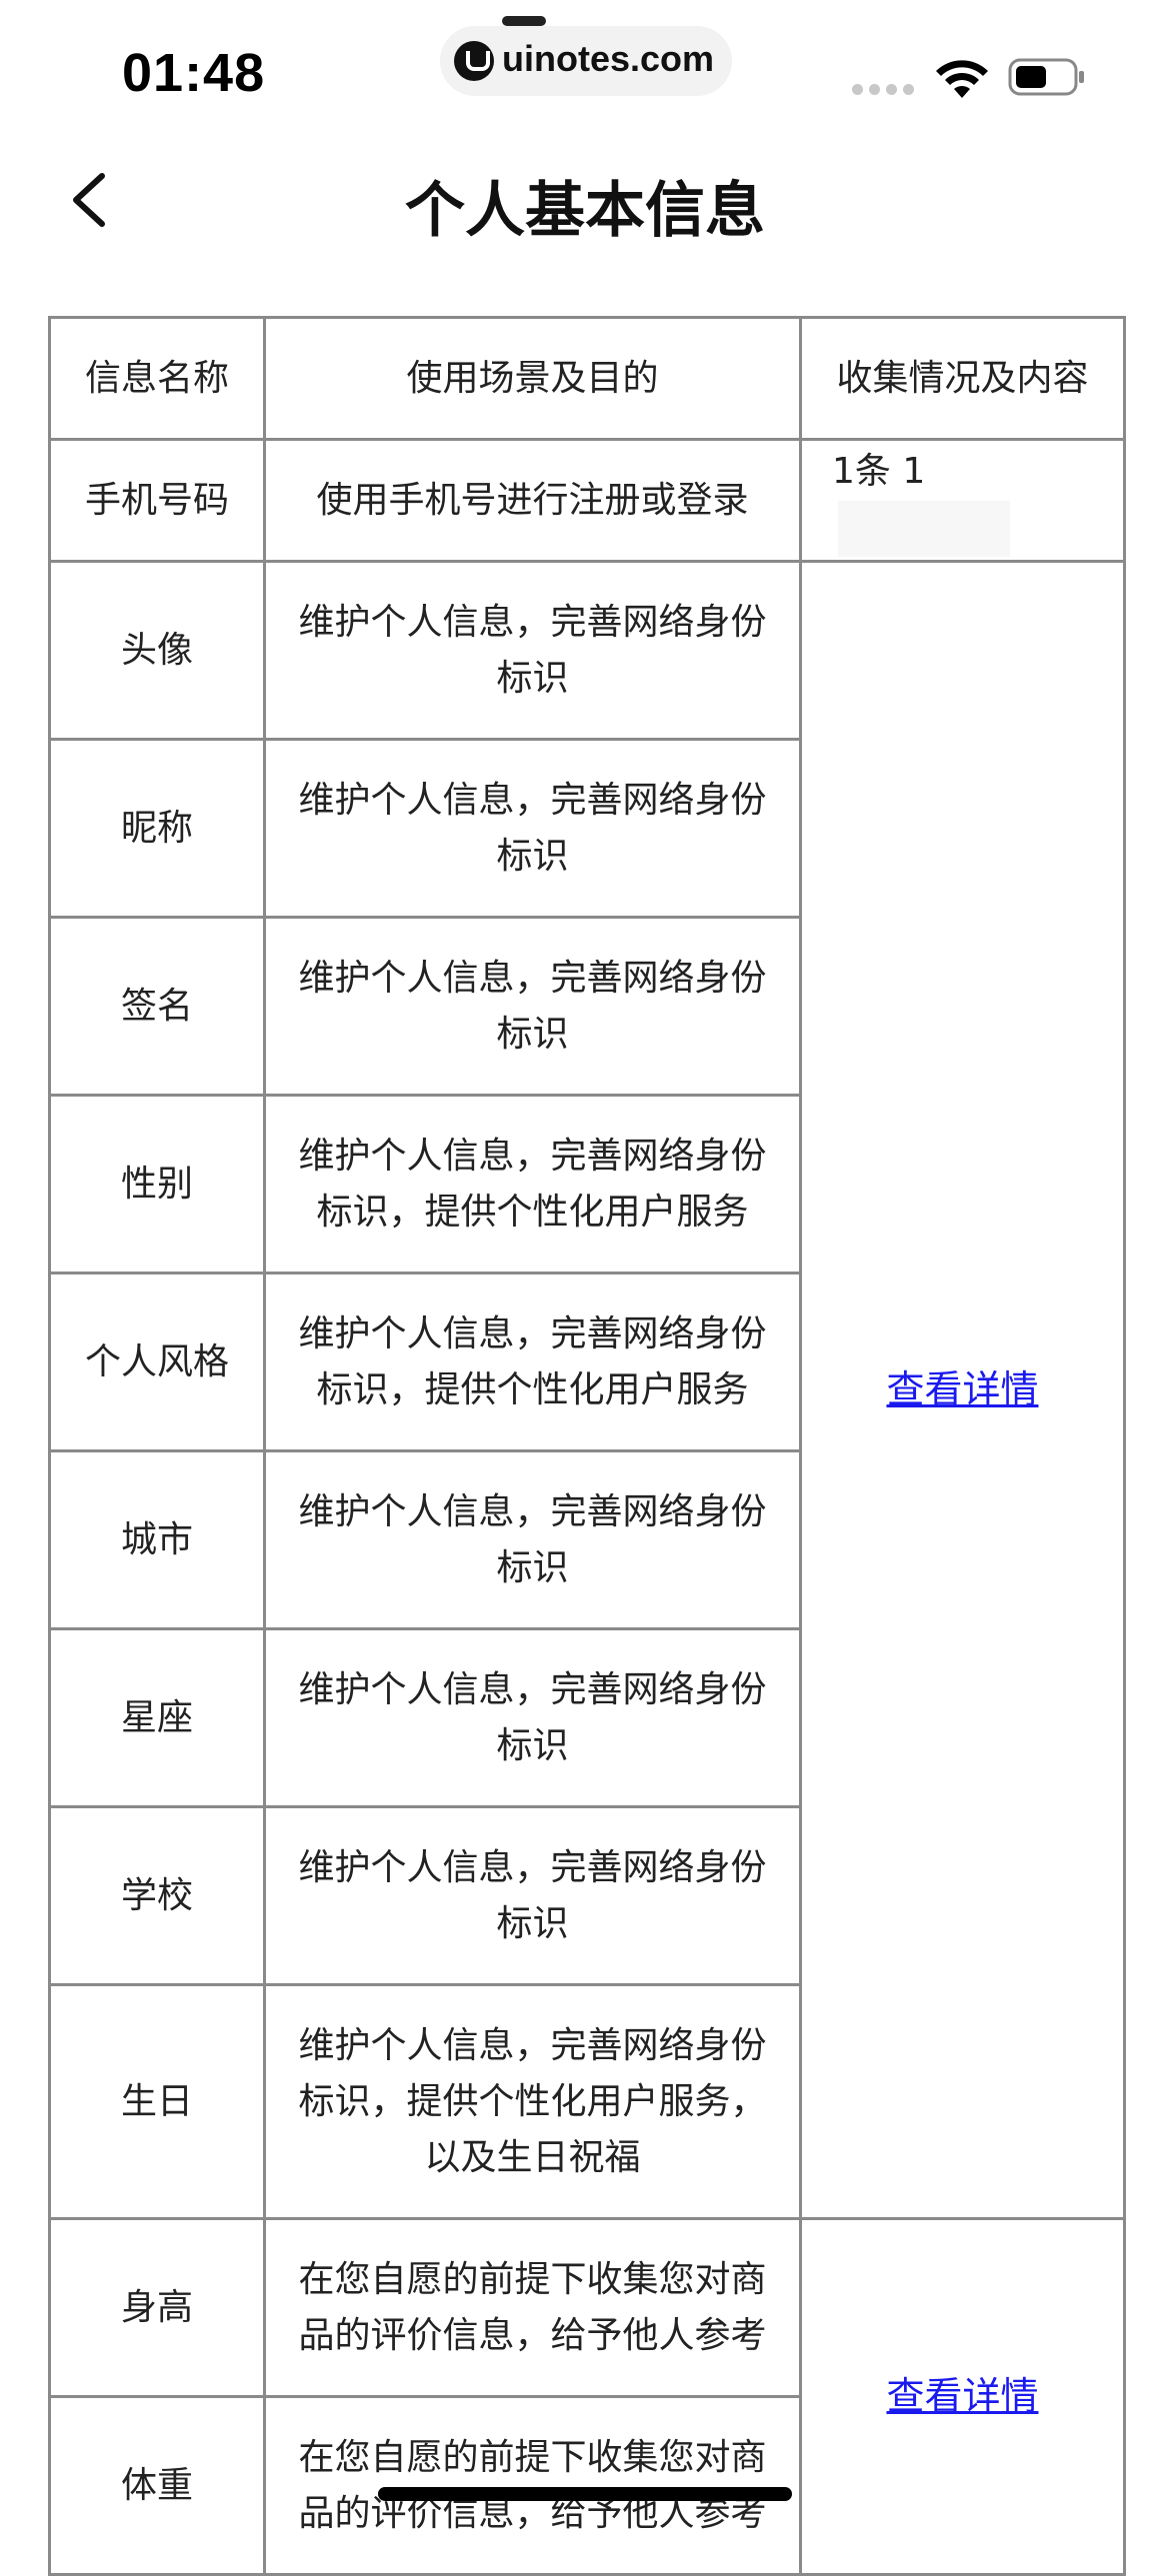 The image size is (1170, 2576). I want to click on cell-name: 头像, so click(157, 650).